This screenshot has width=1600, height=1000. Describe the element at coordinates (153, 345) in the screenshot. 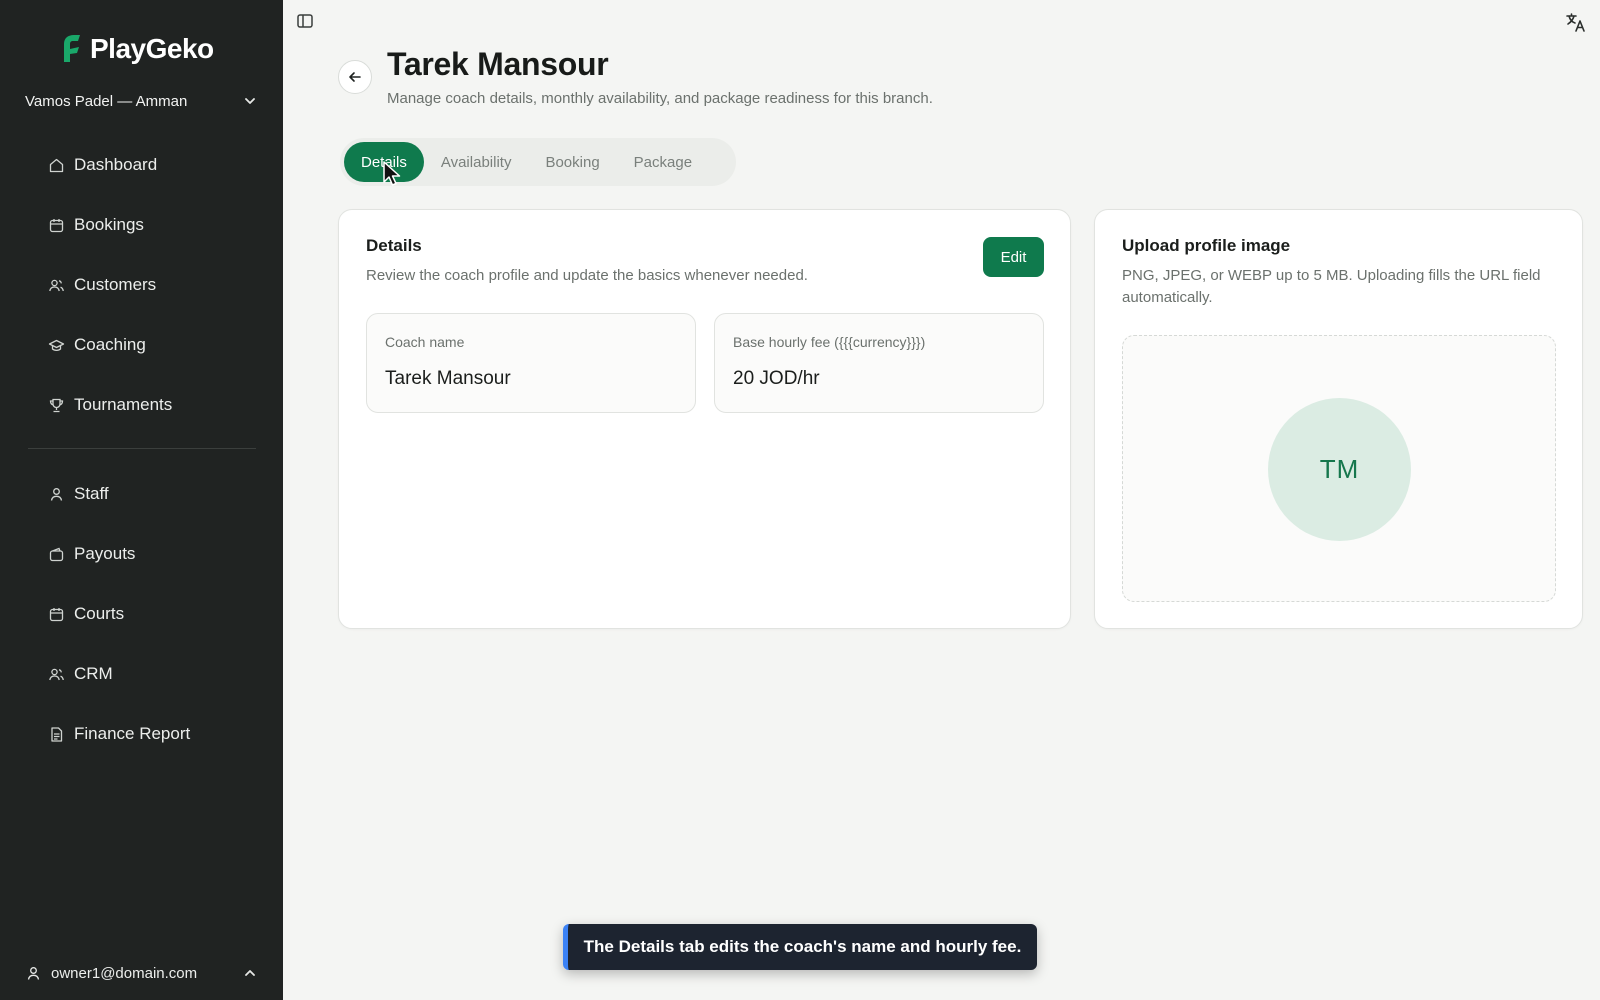

I see `sidebar-item-coaching: Coaching` at that location.